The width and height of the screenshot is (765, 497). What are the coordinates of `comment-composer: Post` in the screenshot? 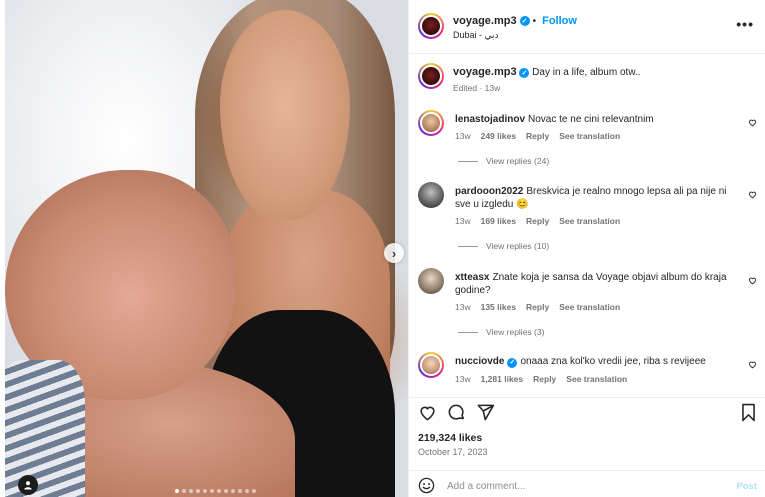 It's located at (587, 483).